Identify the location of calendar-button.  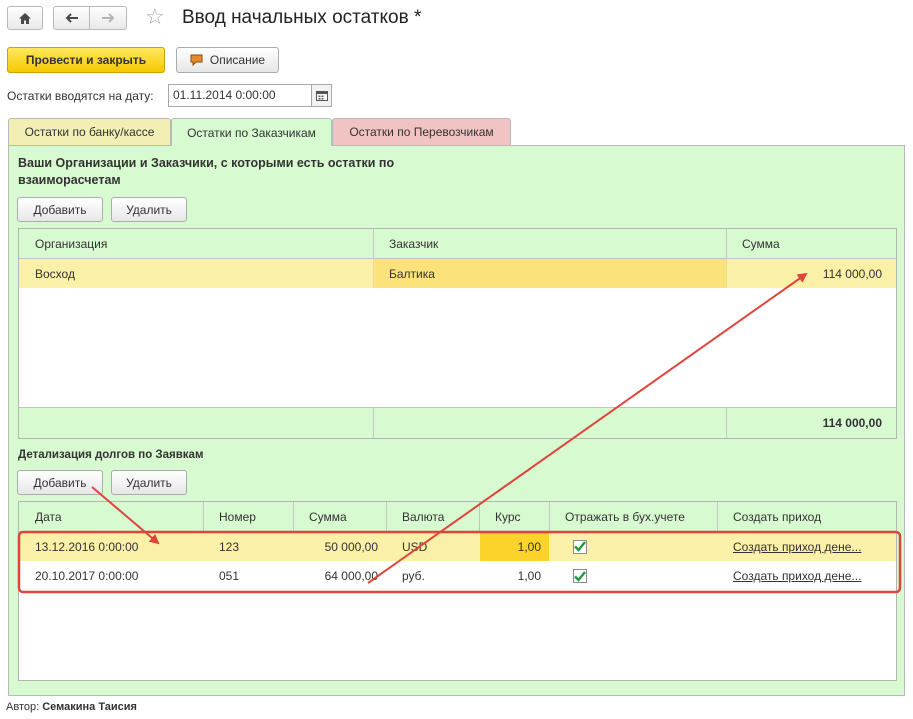
(322, 95).